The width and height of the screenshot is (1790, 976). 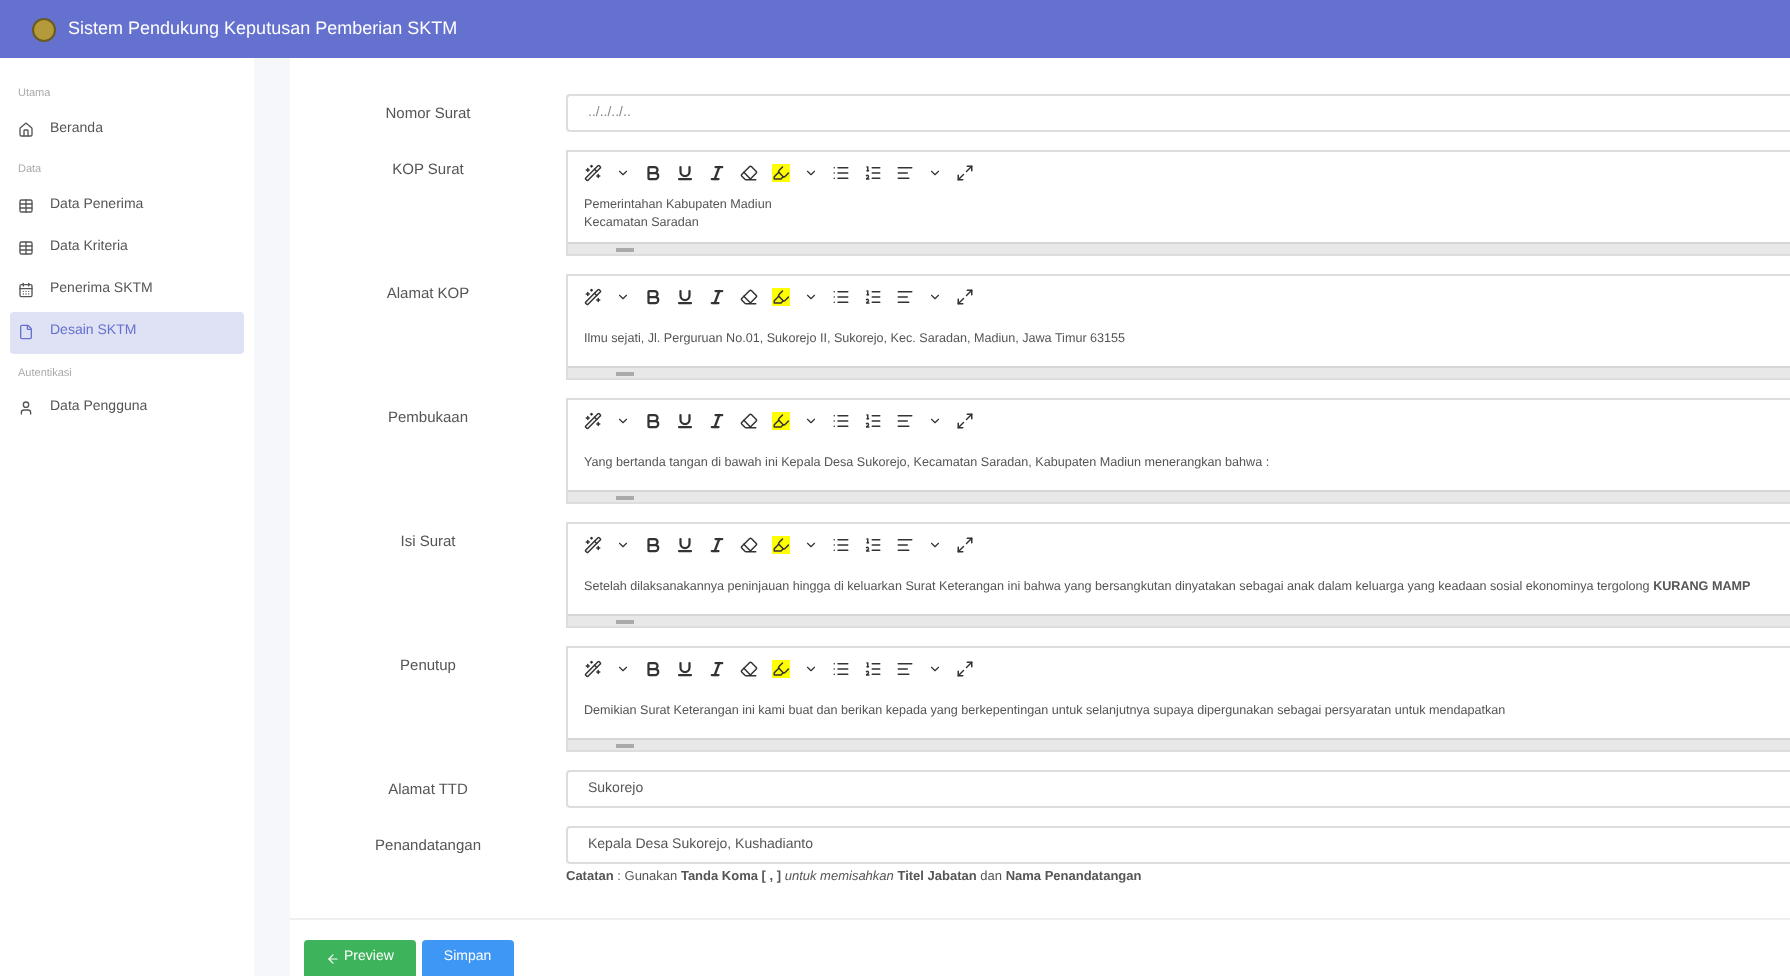 What do you see at coordinates (26, 332) in the screenshot?
I see `file-icon` at bounding box center [26, 332].